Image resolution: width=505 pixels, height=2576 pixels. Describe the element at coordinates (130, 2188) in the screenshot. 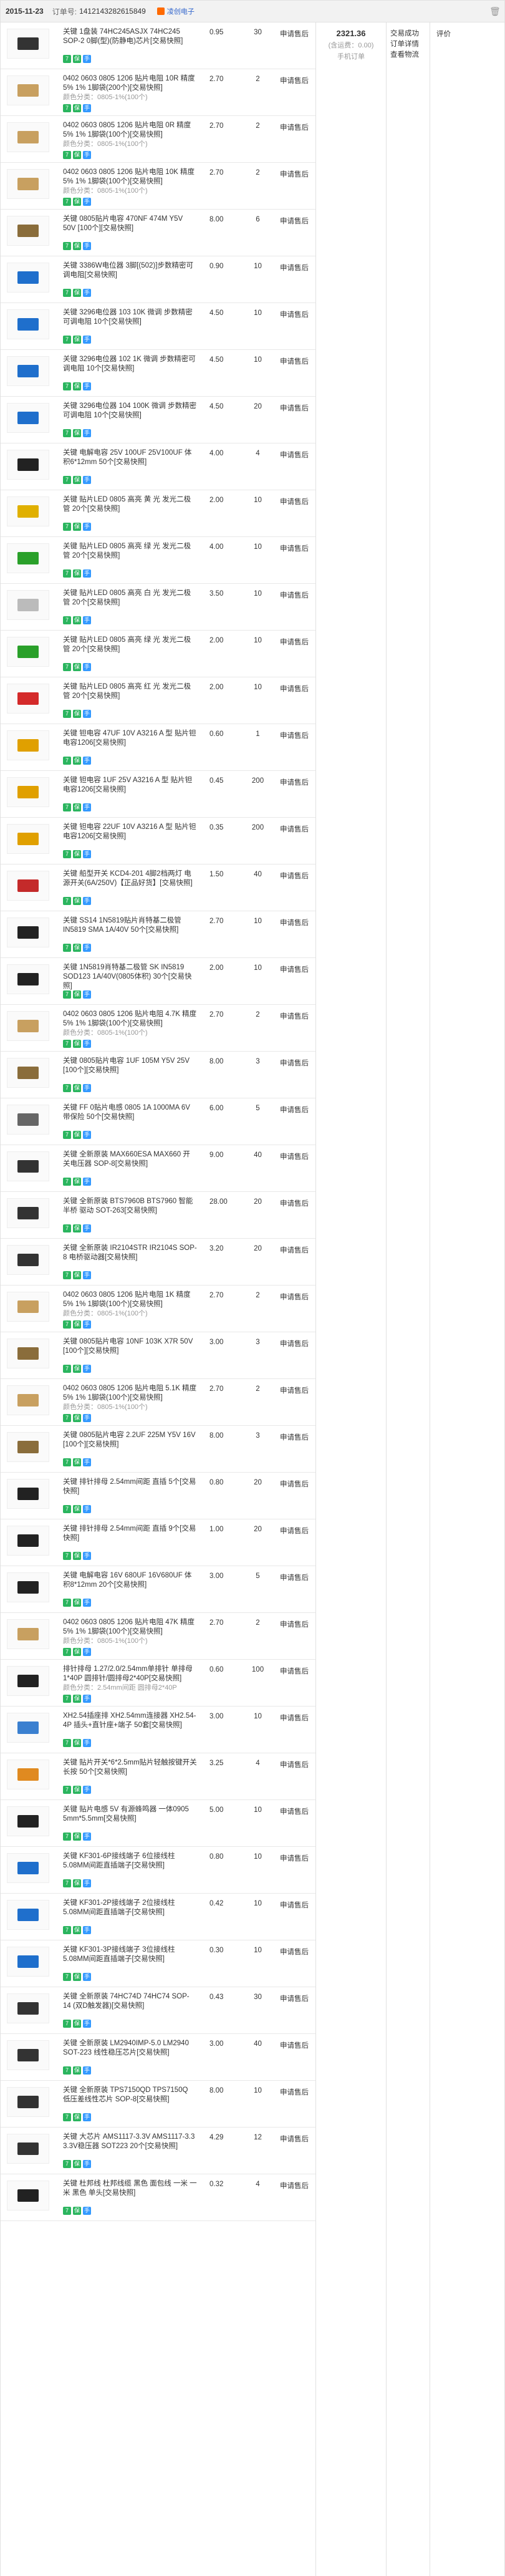

I see `product-title-link: 关键 杜邦线 杜邦线缆 黑色 面包线 一米 一米 黑色 单头[交易快照]` at that location.